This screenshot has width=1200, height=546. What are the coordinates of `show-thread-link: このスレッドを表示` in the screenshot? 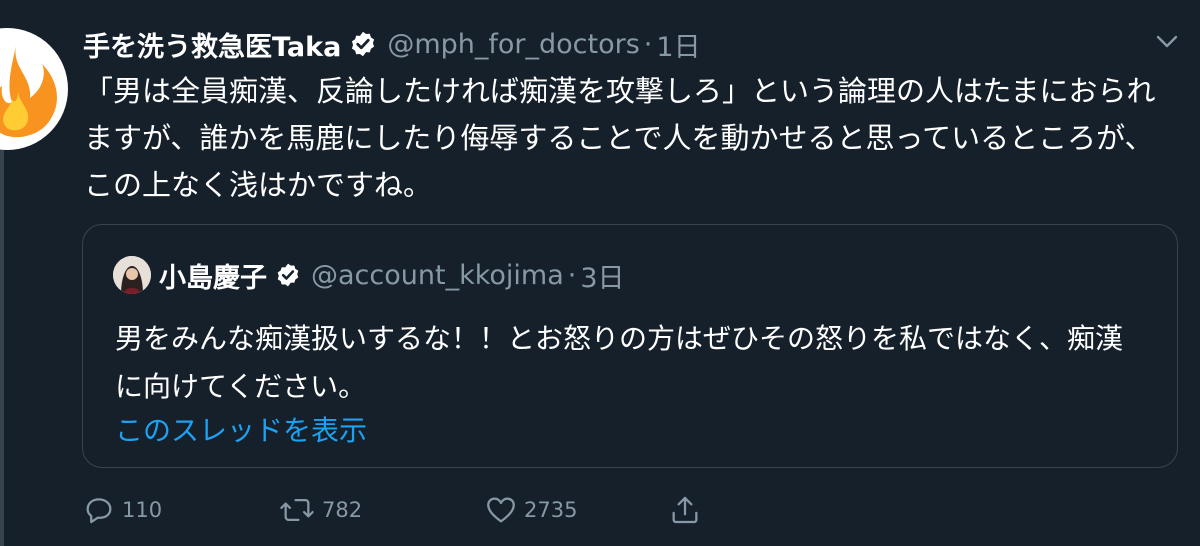 It's located at (241, 429).